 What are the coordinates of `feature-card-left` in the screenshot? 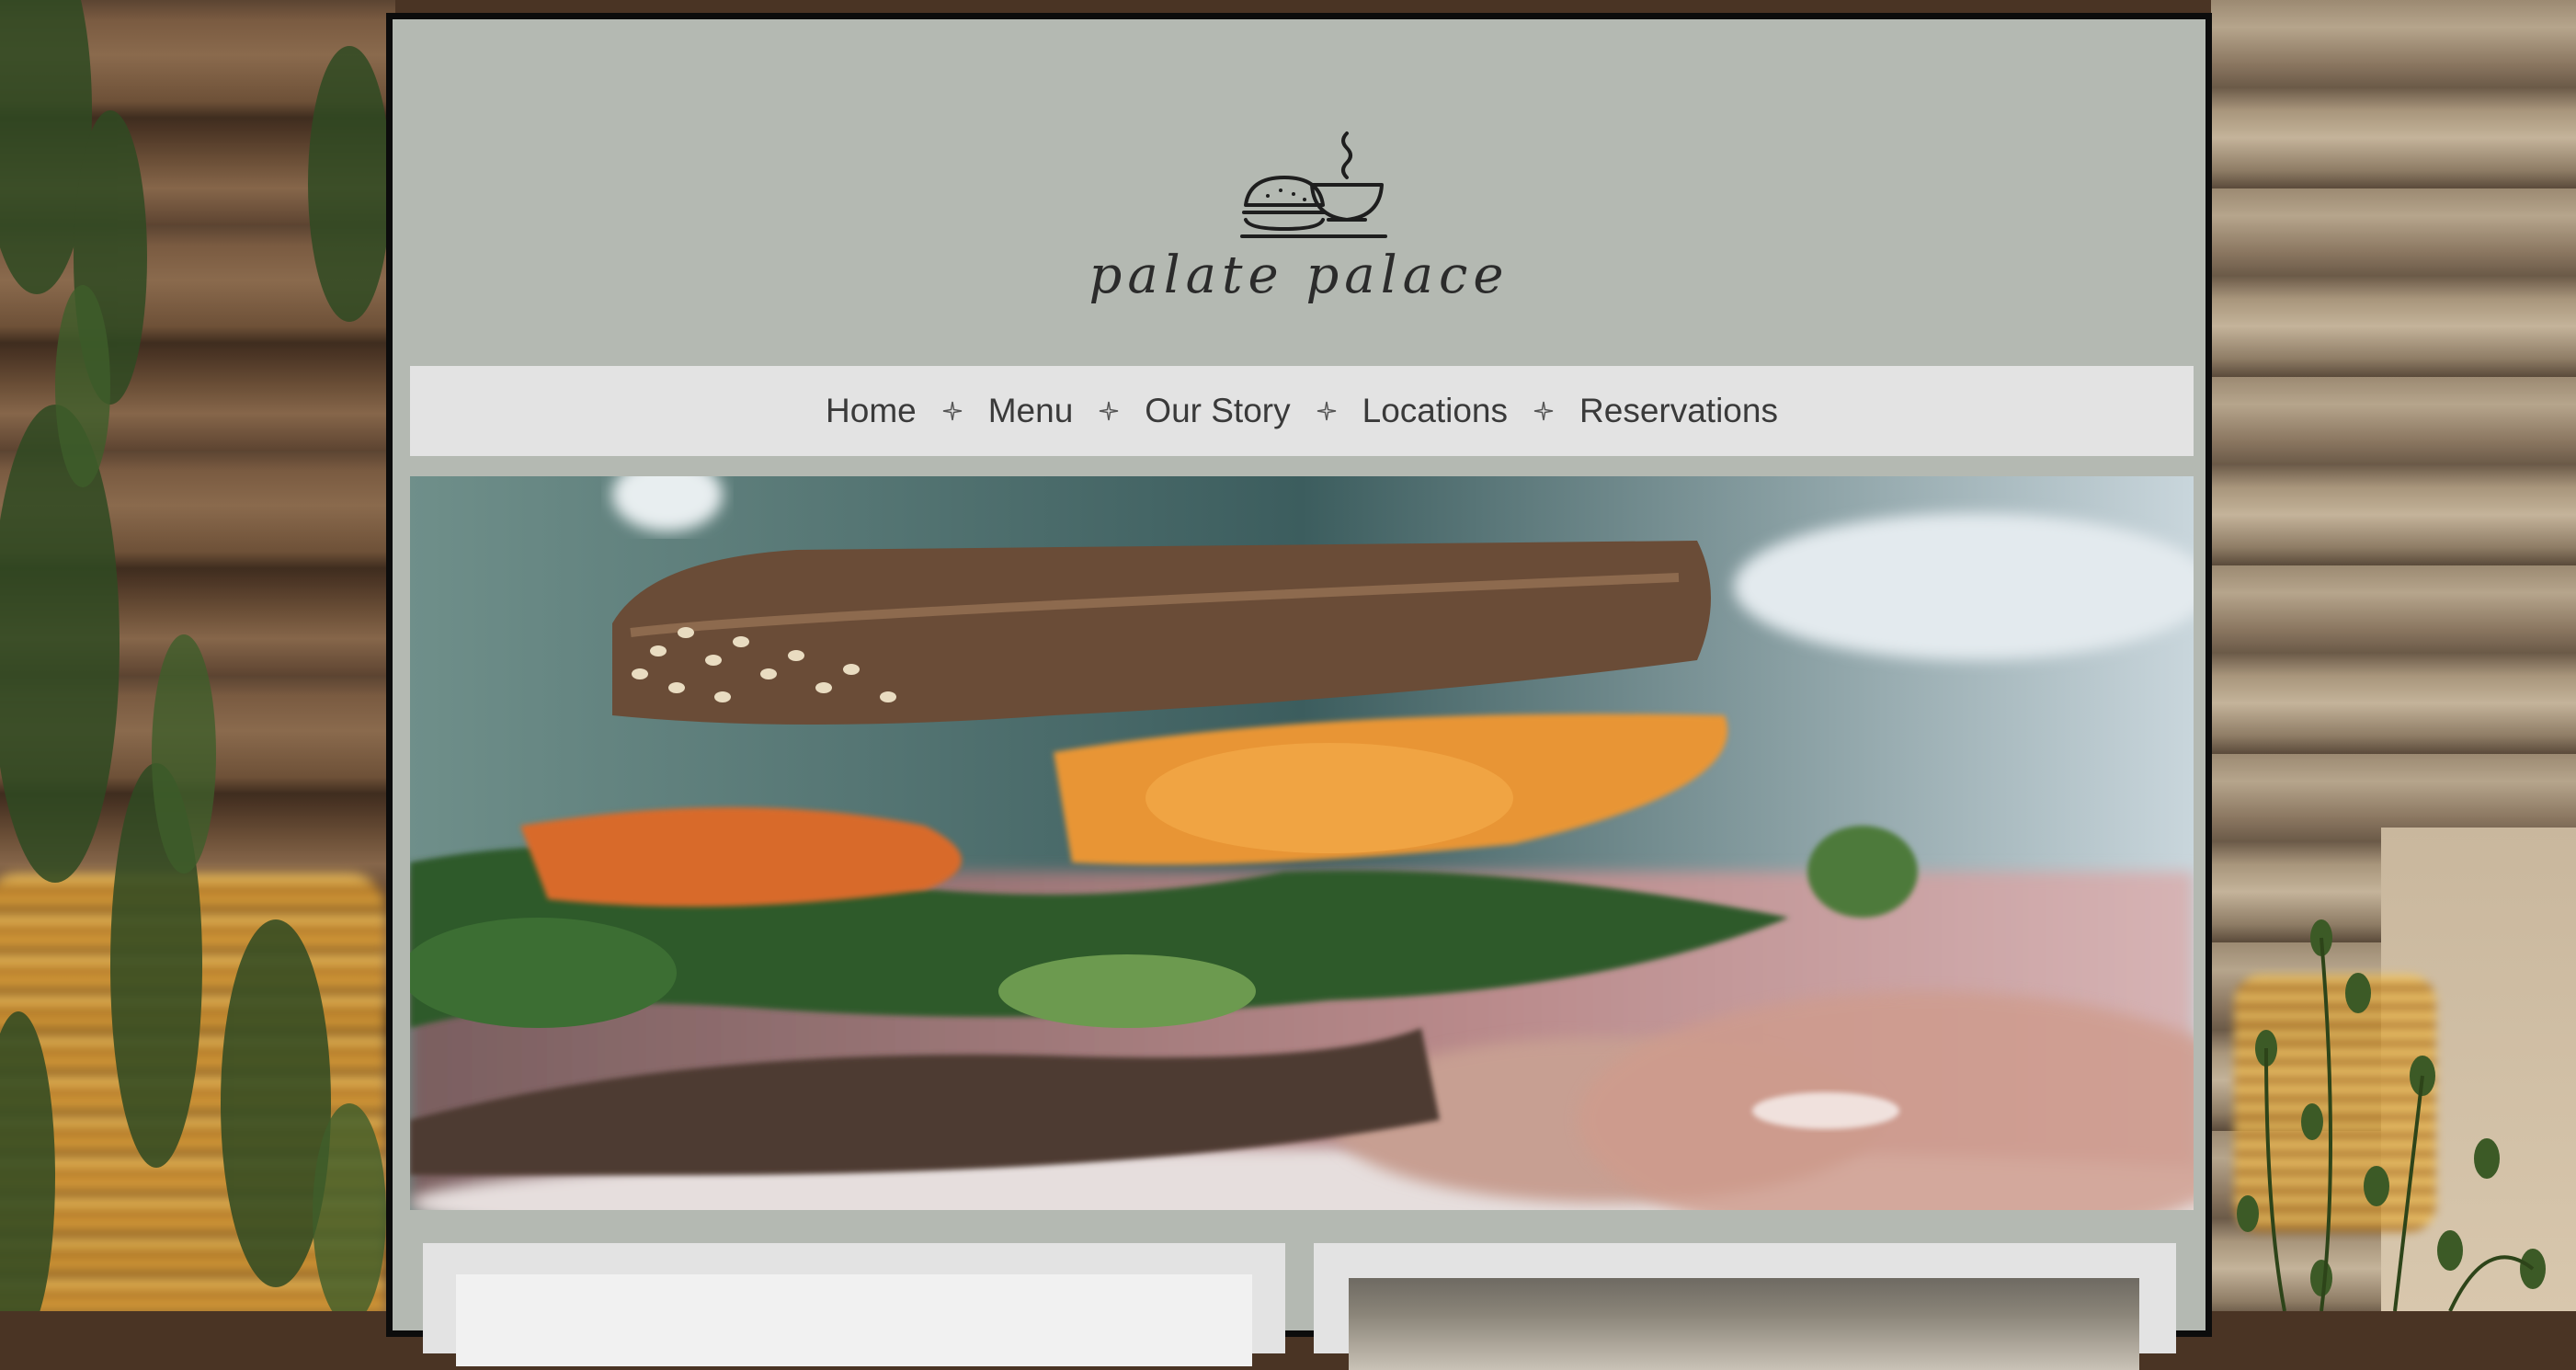 It's located at (854, 1304).